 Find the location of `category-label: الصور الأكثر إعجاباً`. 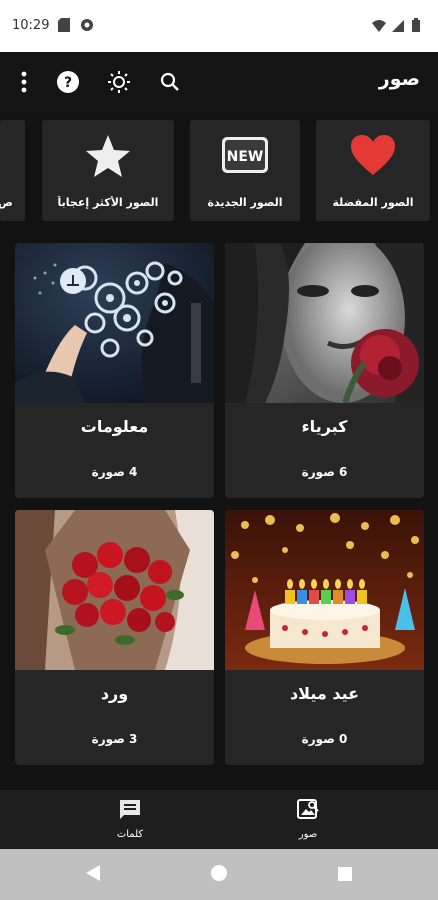

category-label: الصور الأكثر إعجاباً is located at coordinates (108, 202).